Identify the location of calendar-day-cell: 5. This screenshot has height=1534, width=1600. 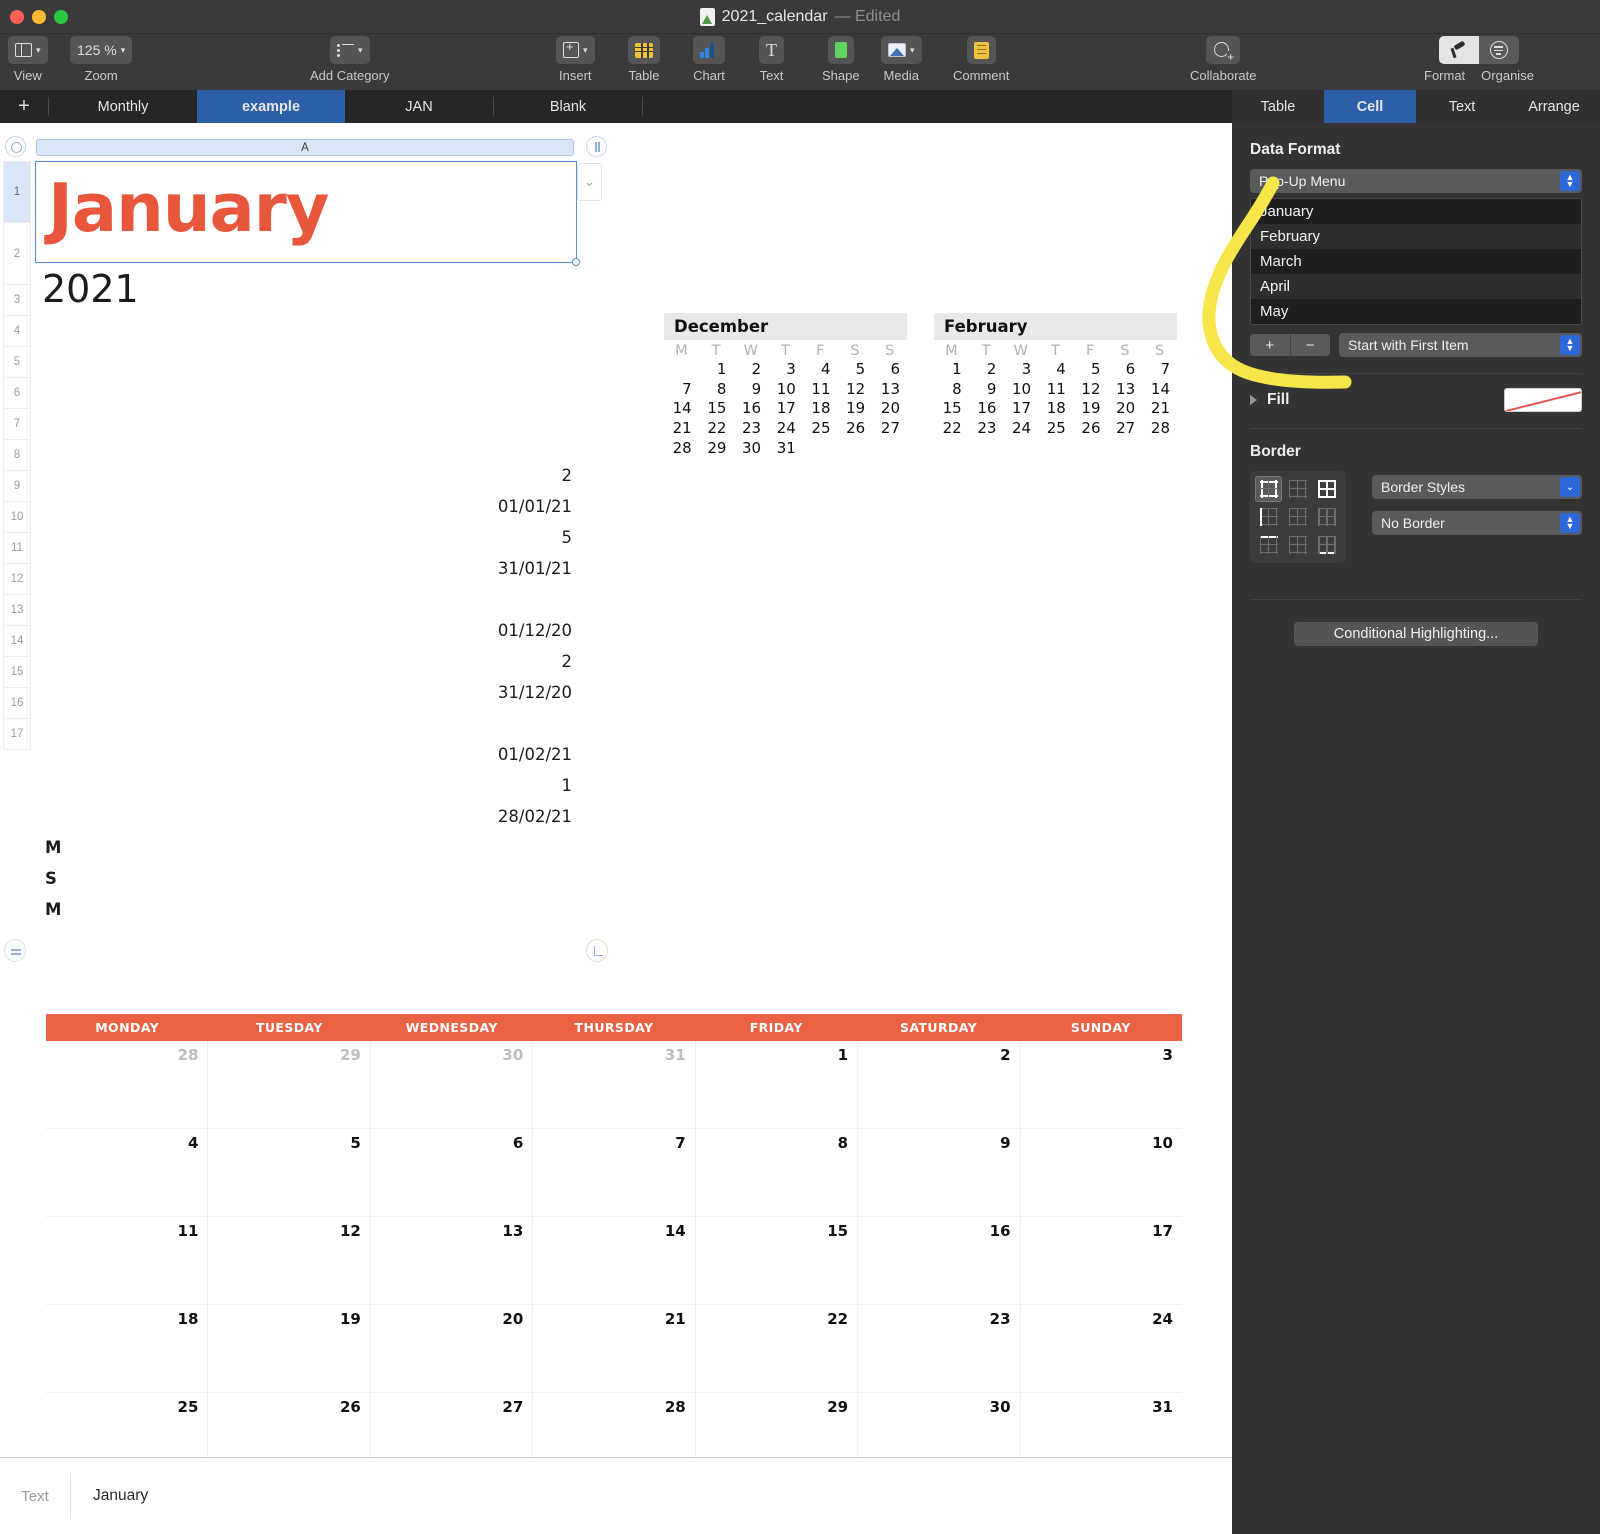
(289, 1172).